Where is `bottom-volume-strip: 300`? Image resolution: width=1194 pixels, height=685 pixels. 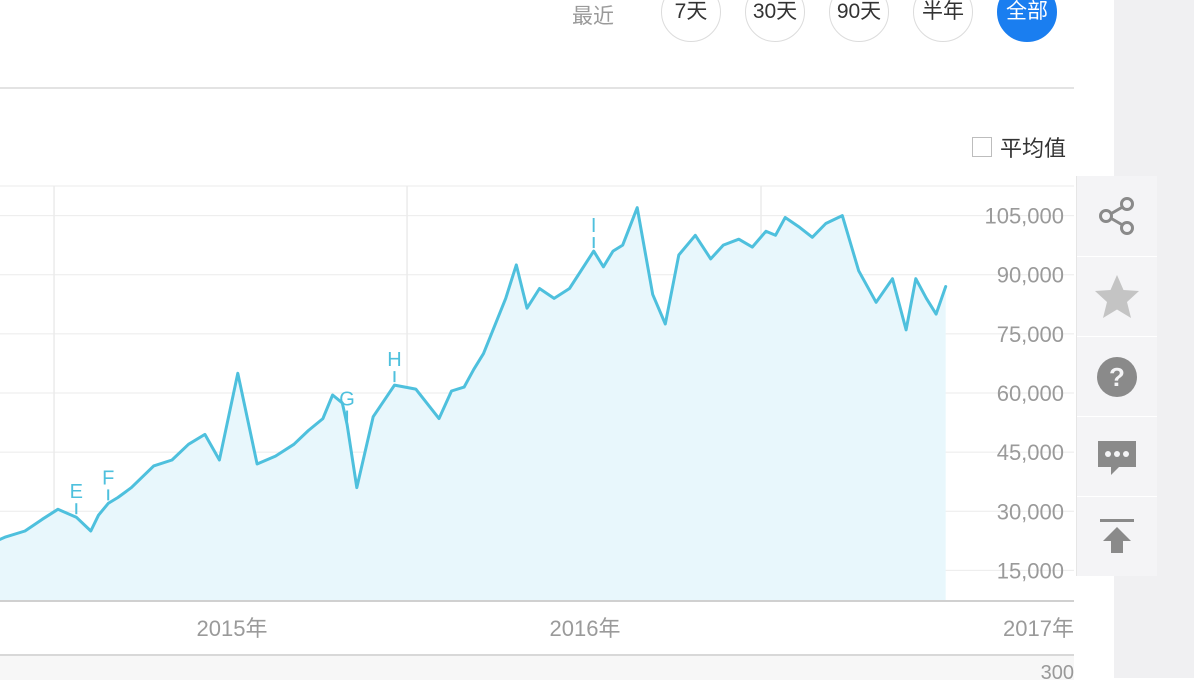
bottom-volume-strip: 300 is located at coordinates (537, 669).